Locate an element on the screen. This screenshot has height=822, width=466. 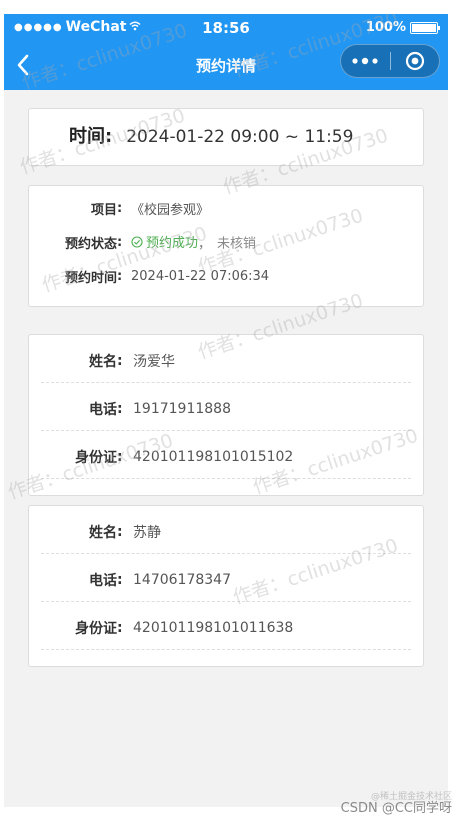
target-close-icon is located at coordinates (414, 61).